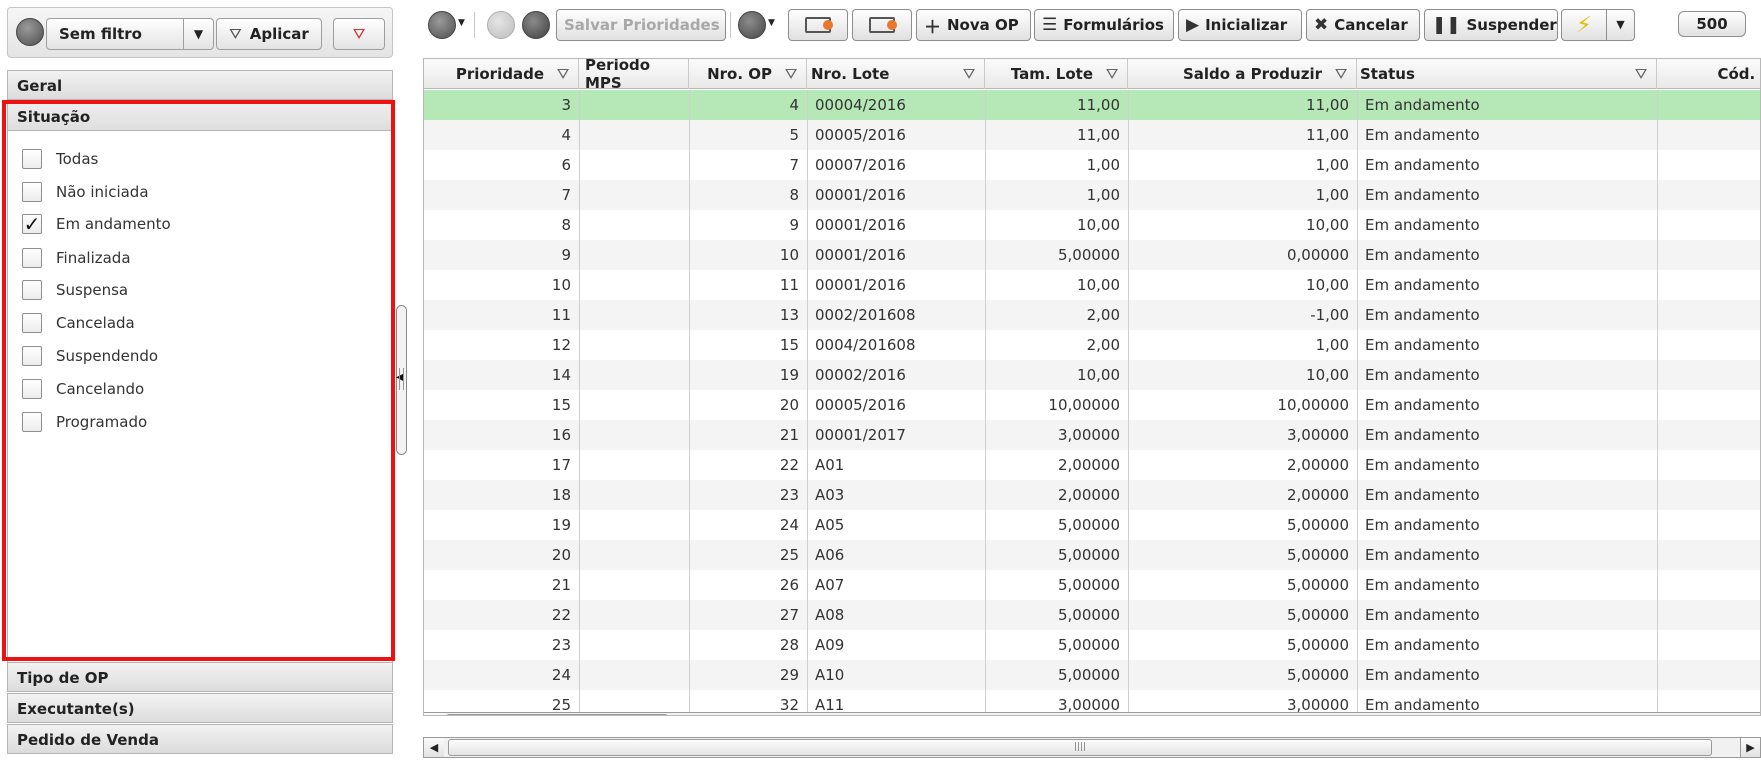 The image size is (1761, 764). Describe the element at coordinates (442, 25) in the screenshot. I see `menu-icon` at that location.